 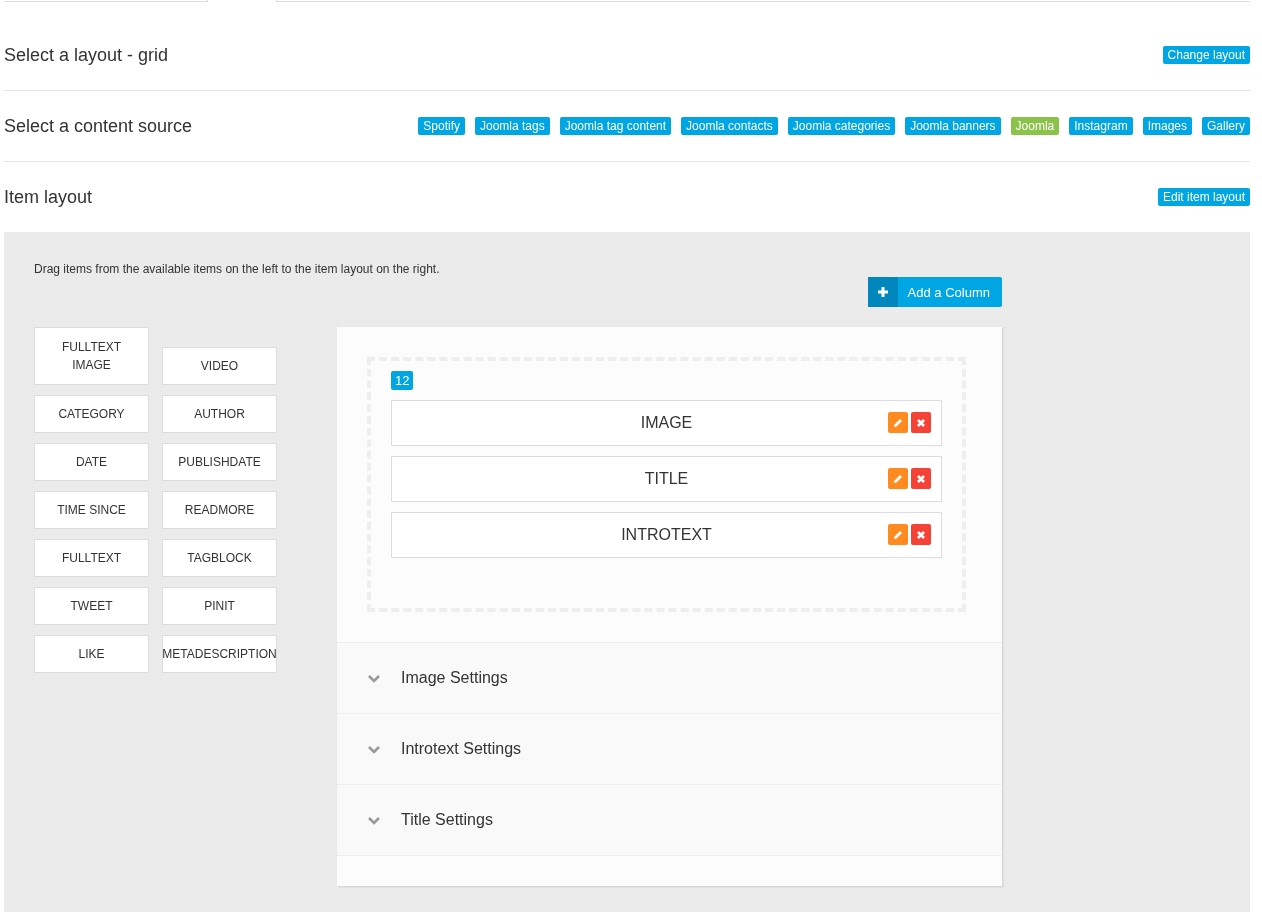 I want to click on available-item: PUBLISHDATE, so click(x=219, y=462).